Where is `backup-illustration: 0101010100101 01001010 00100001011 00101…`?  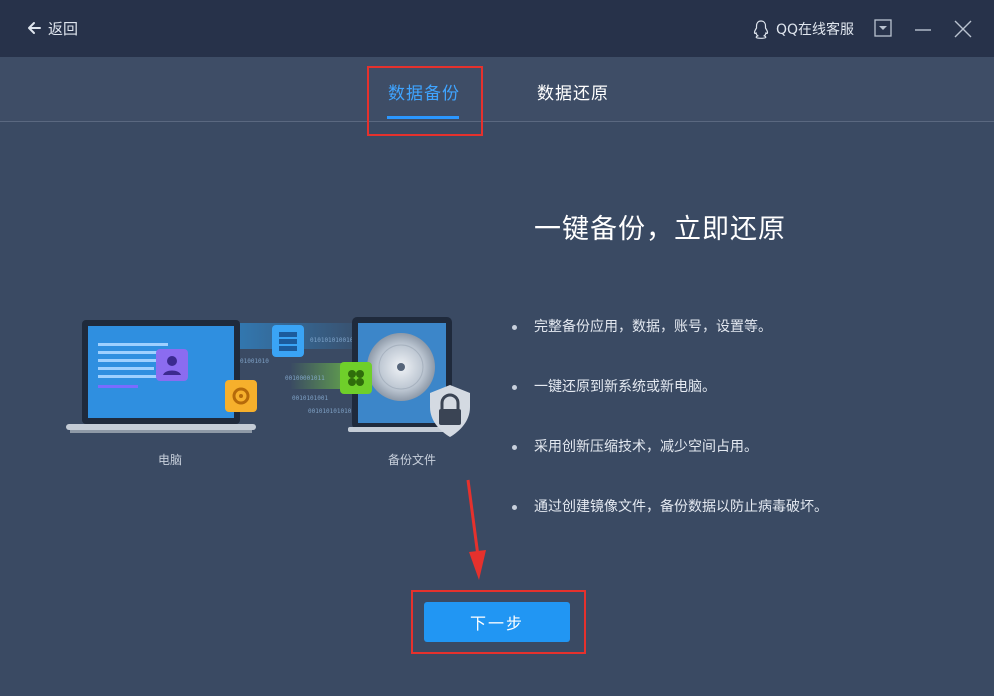 backup-illustration: 0101010100101 01001010 00100001011 00101… is located at coordinates (268, 377).